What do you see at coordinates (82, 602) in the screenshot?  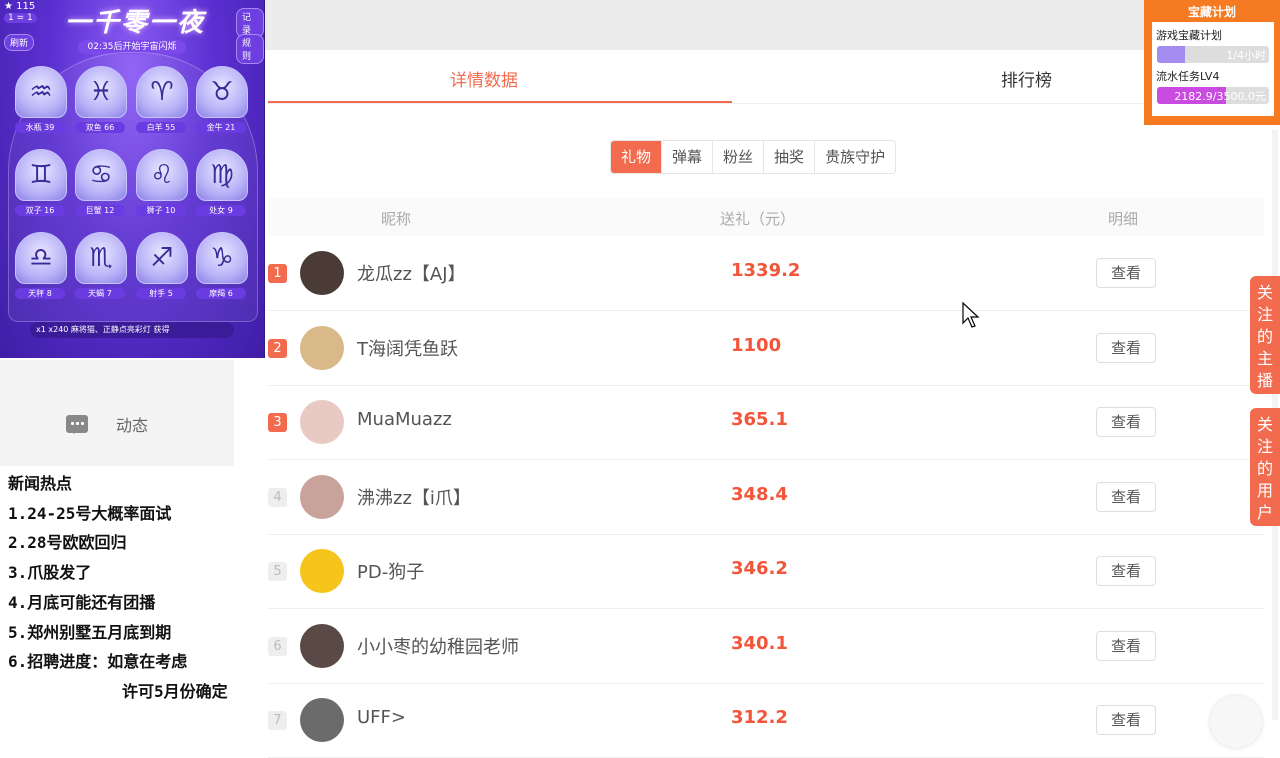 I see `news-item: 4.月底可能还有团播` at bounding box center [82, 602].